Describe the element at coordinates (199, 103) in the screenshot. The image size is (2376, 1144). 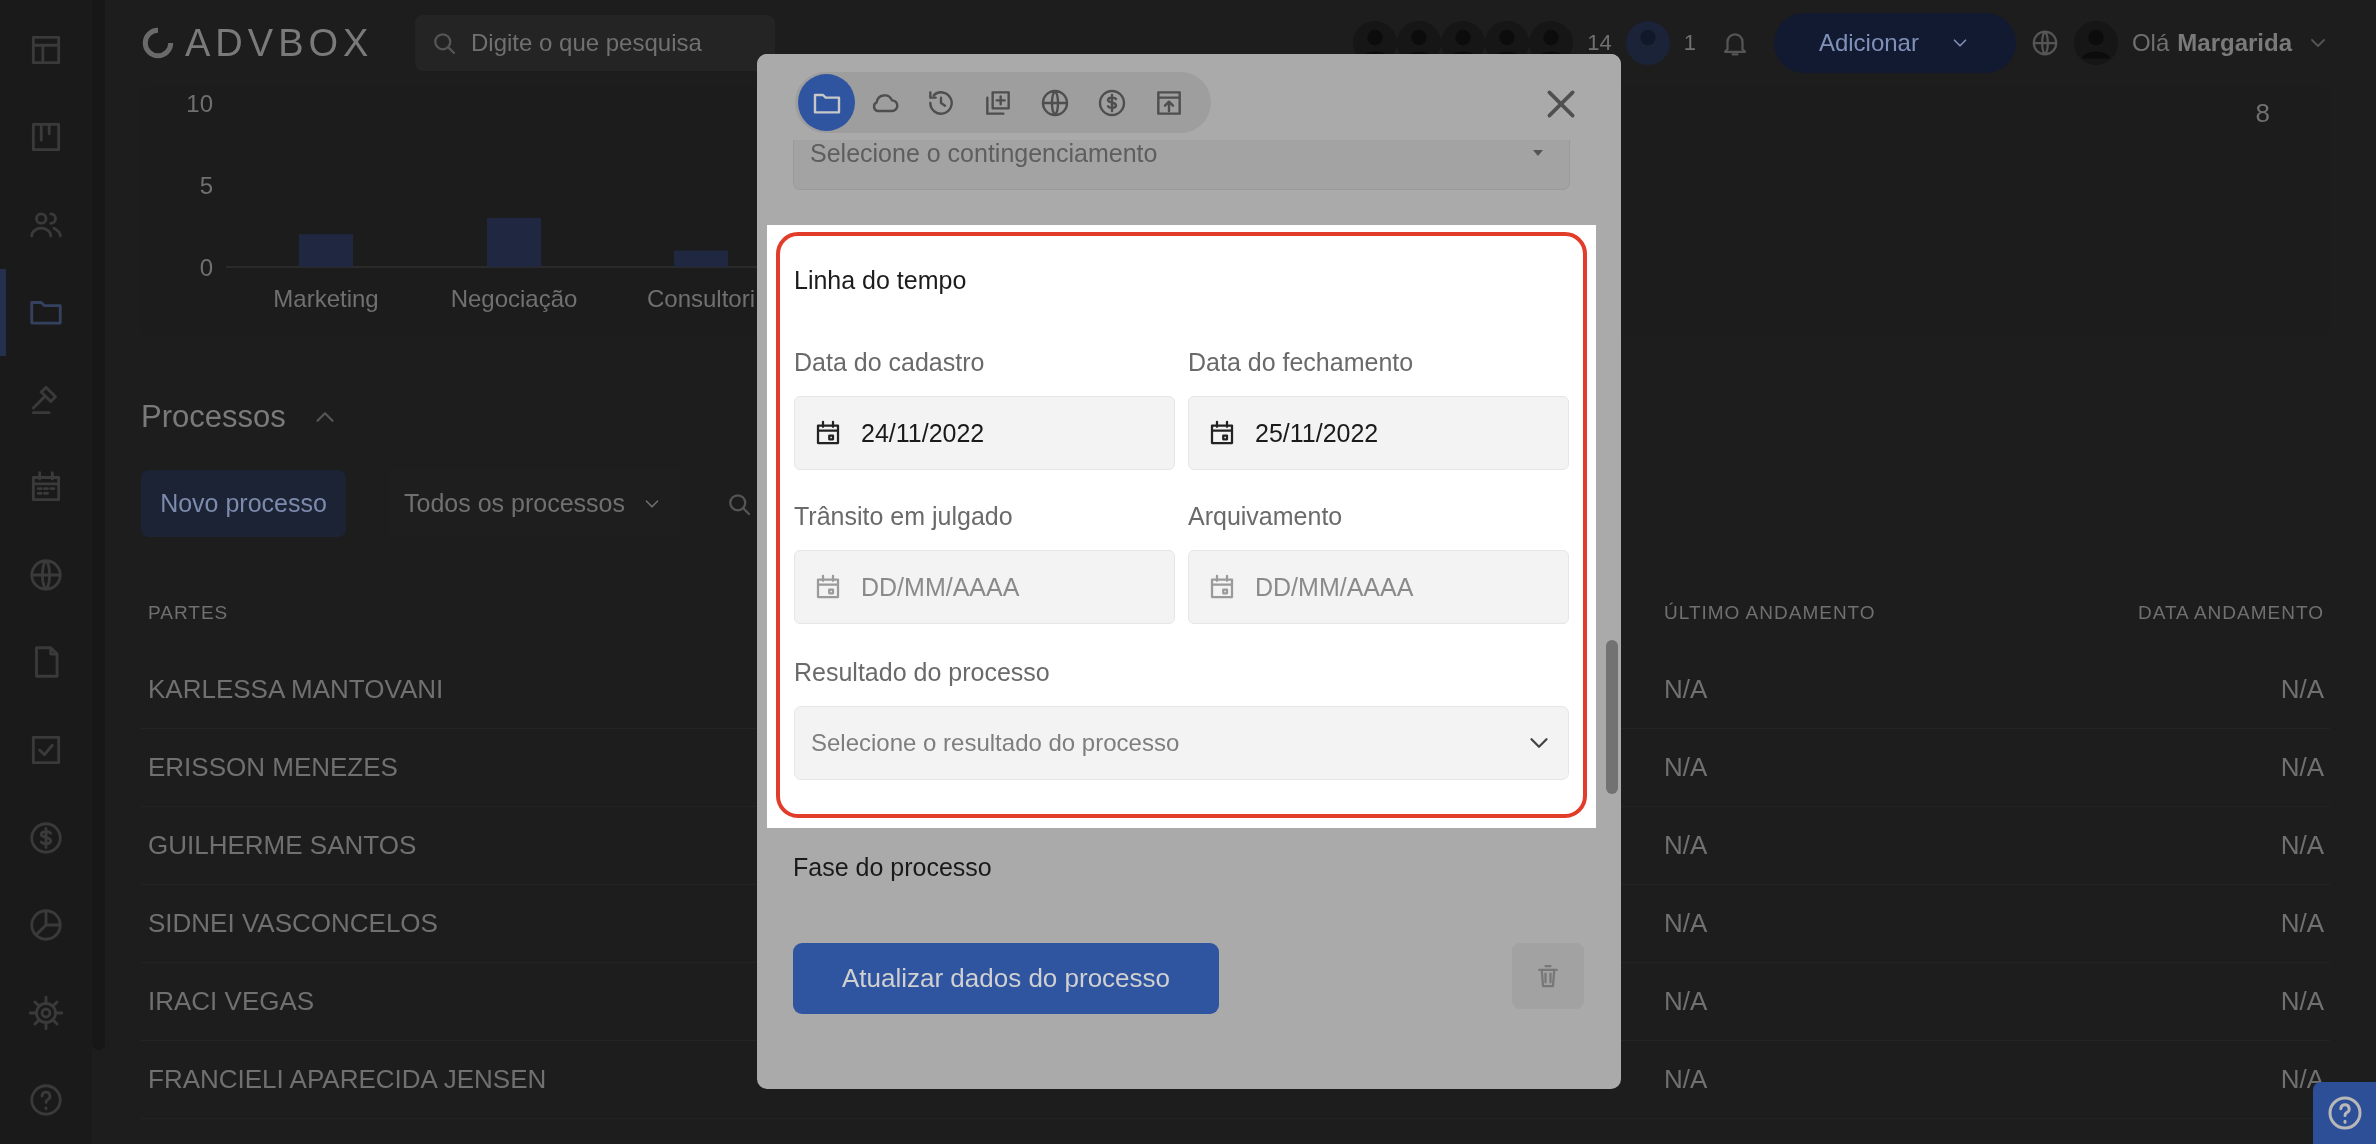
I see `axis-tick: 10` at that location.